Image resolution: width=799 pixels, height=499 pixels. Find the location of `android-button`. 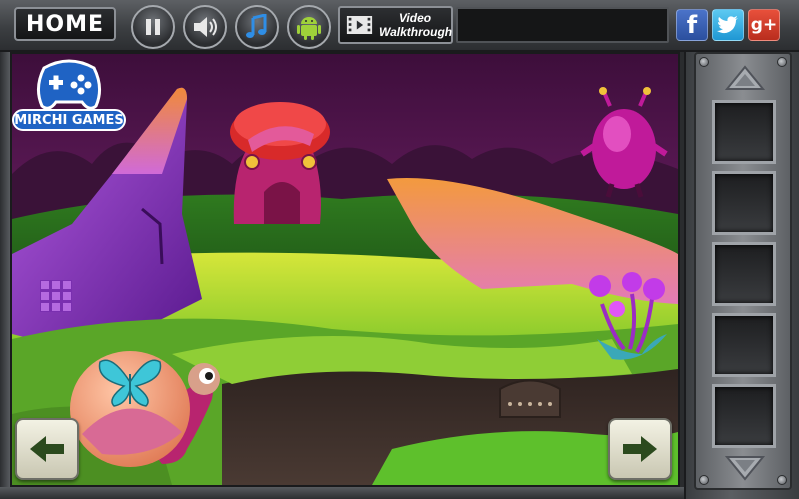

android-button is located at coordinates (309, 27).